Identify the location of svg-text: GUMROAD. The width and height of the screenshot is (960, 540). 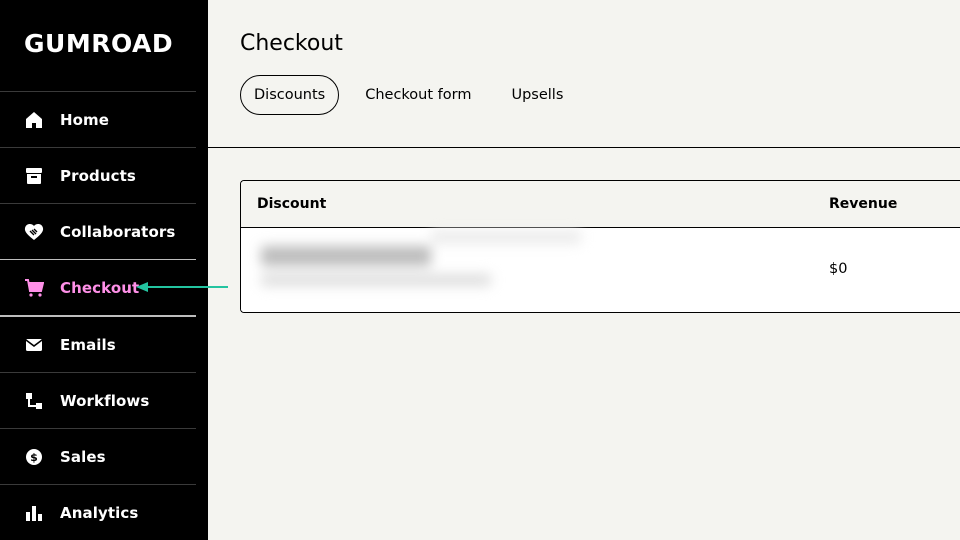
(98, 43).